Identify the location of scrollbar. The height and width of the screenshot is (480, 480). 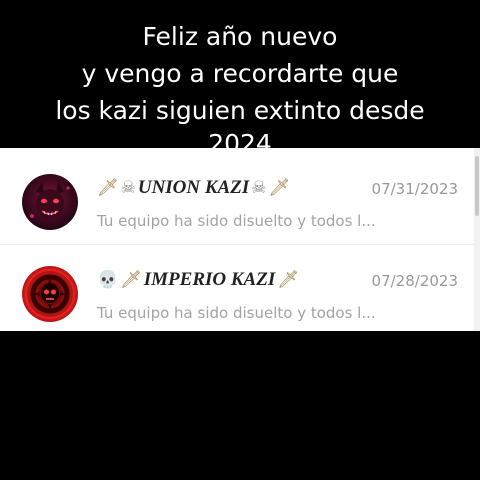
(477, 239).